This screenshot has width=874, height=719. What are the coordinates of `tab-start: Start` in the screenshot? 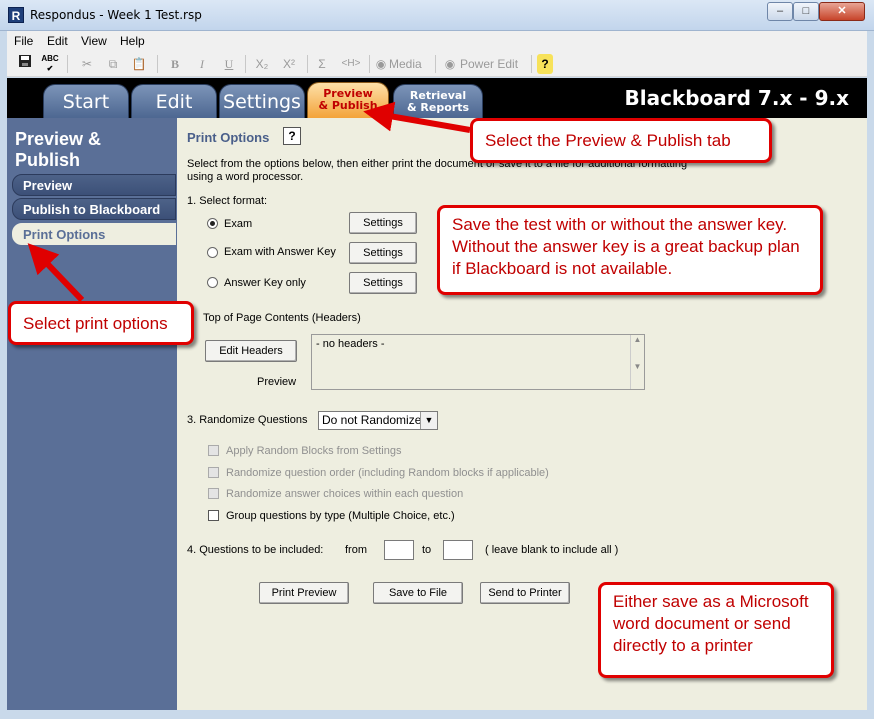 It's located at (86, 101).